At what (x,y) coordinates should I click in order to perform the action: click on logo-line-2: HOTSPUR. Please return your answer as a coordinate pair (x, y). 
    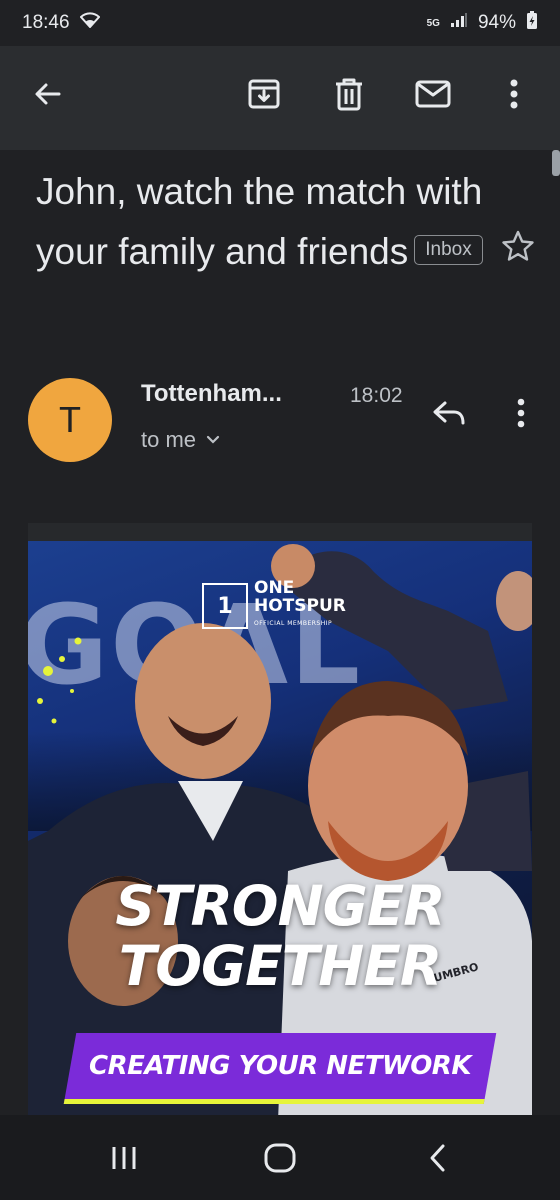
    Looking at the image, I should click on (300, 606).